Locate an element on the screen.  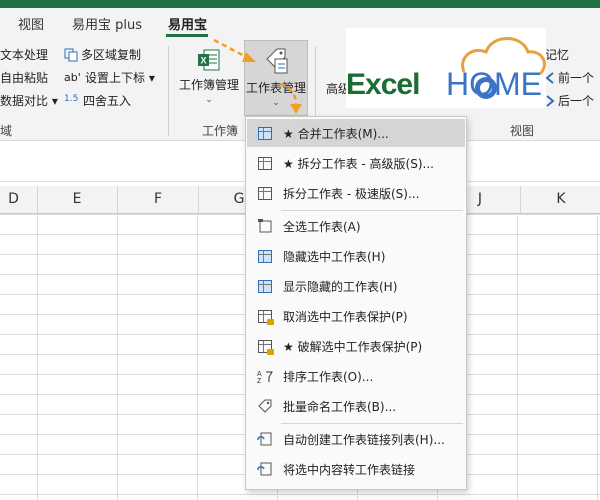
menu-item-unprotect: 取消选中工作表保护(P) is located at coordinates (356, 316).